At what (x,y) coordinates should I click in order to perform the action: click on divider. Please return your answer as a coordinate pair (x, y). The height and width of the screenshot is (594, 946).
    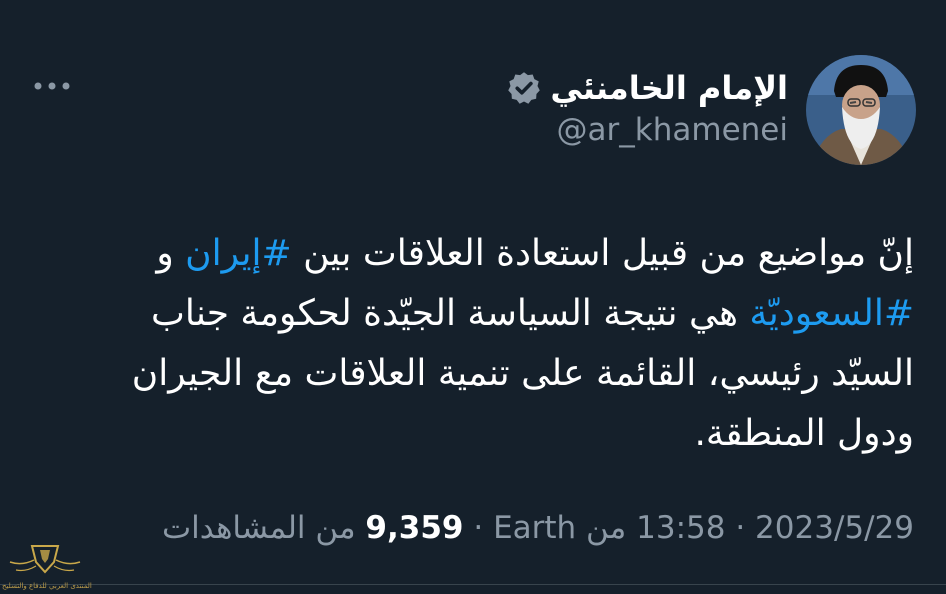
    Looking at the image, I should click on (473, 584).